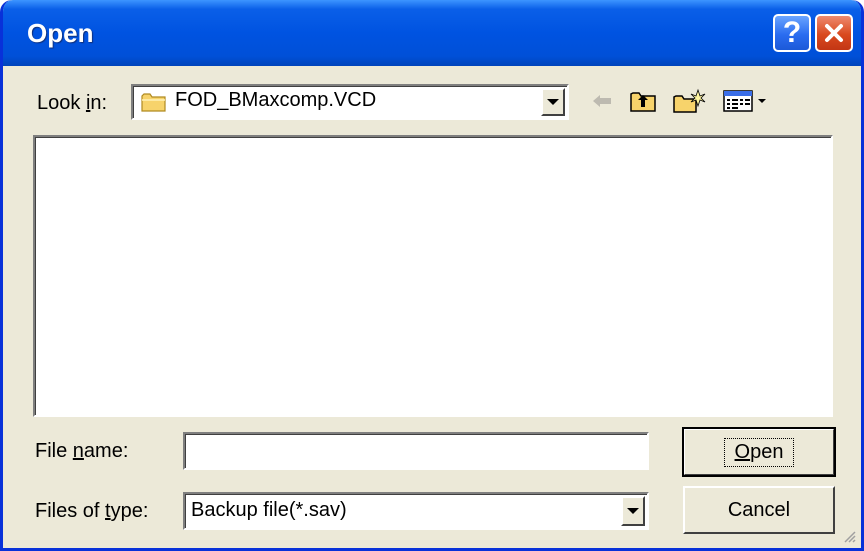  I want to click on up-one-level-icon, so click(643, 102).